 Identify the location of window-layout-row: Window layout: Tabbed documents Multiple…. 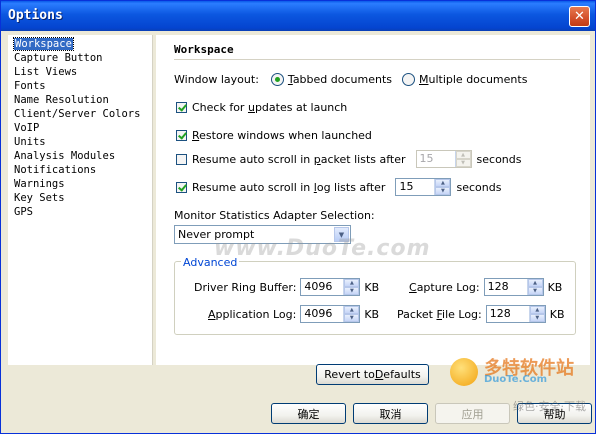
(350, 79).